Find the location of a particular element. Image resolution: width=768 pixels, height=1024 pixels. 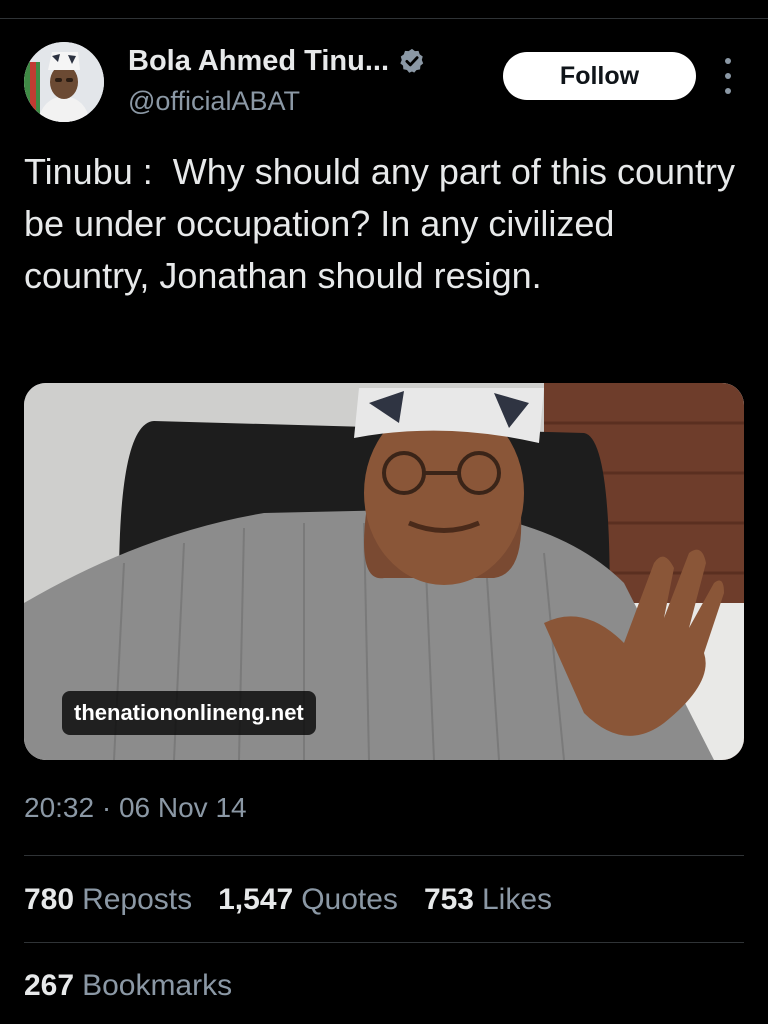

reposts-stat: 780 Reposts is located at coordinates (108, 900).